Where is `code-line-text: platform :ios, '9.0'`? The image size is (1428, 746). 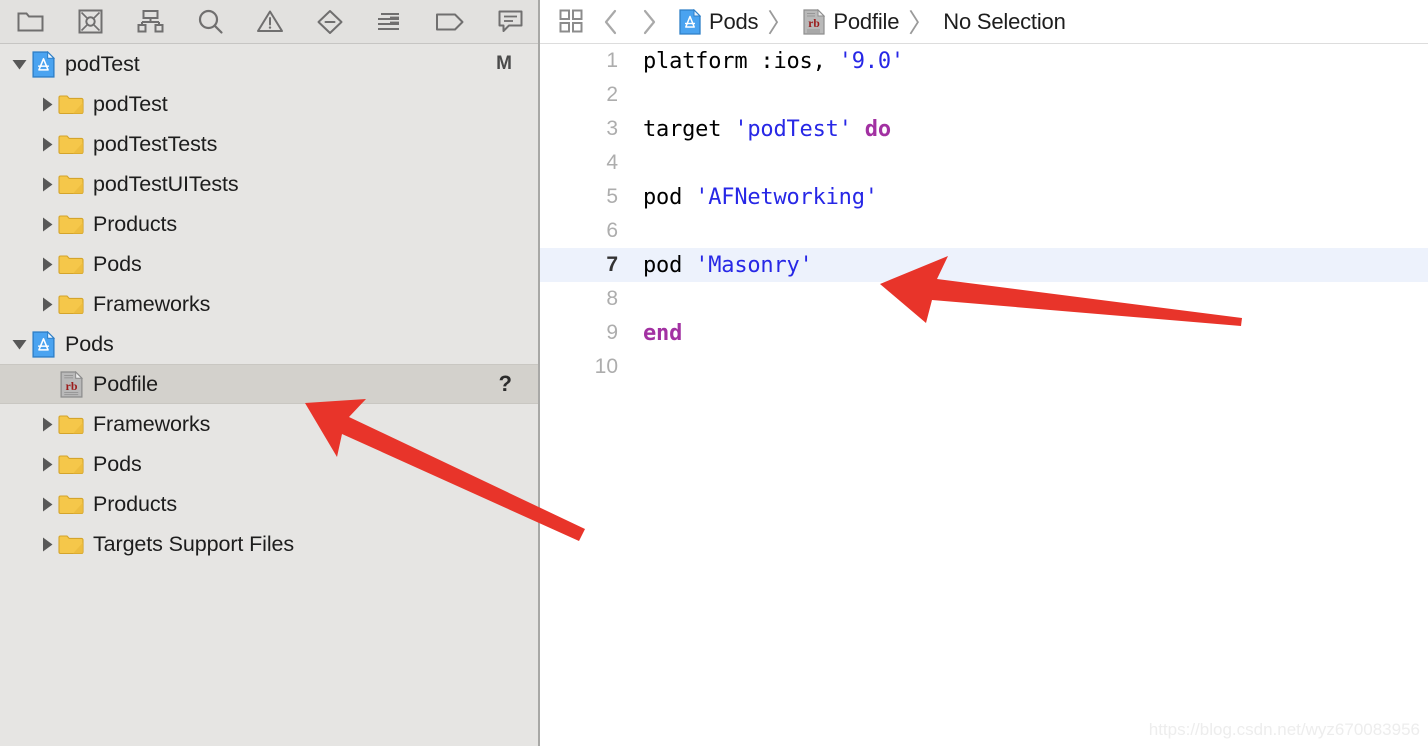 code-line-text: platform :ios, '9.0' is located at coordinates (761, 61).